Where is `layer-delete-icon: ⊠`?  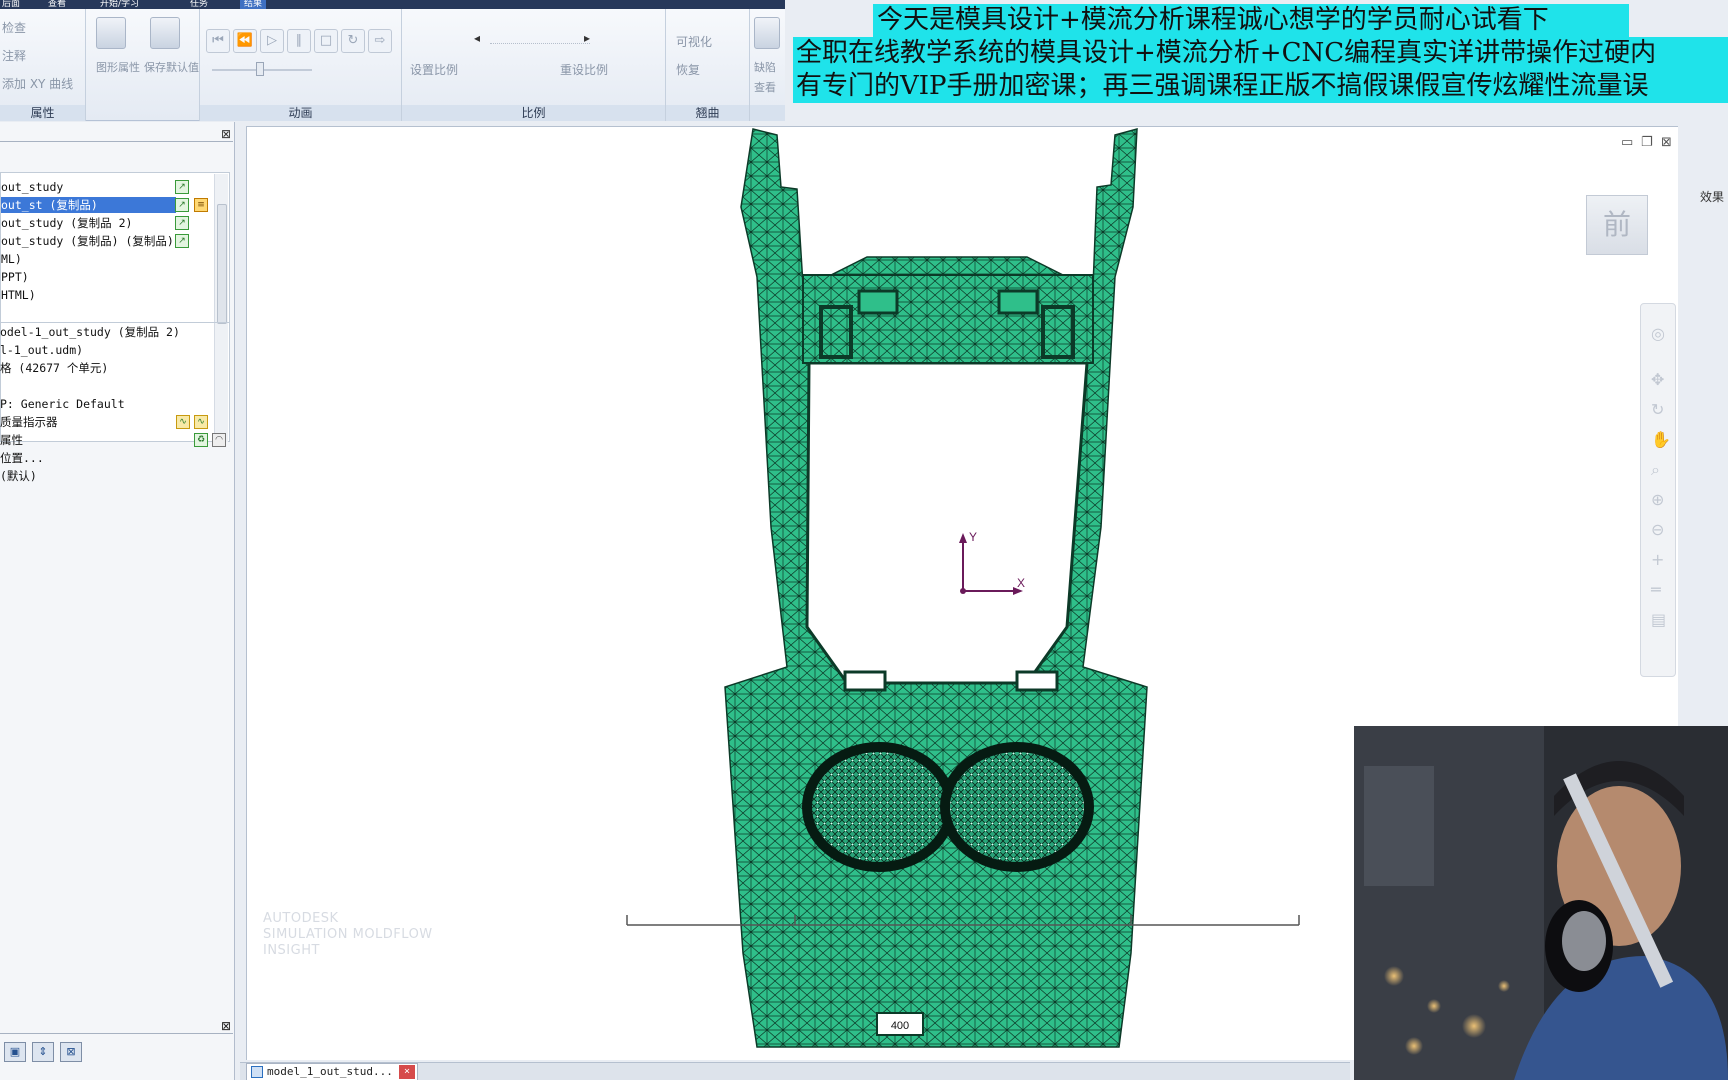
layer-delete-icon: ⊠ is located at coordinates (71, 1052).